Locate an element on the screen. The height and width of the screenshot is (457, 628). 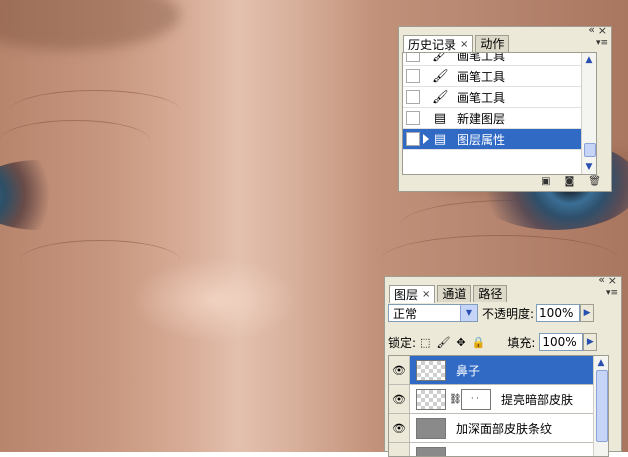
scroll-down-icon: ▼ is located at coordinates (589, 167).